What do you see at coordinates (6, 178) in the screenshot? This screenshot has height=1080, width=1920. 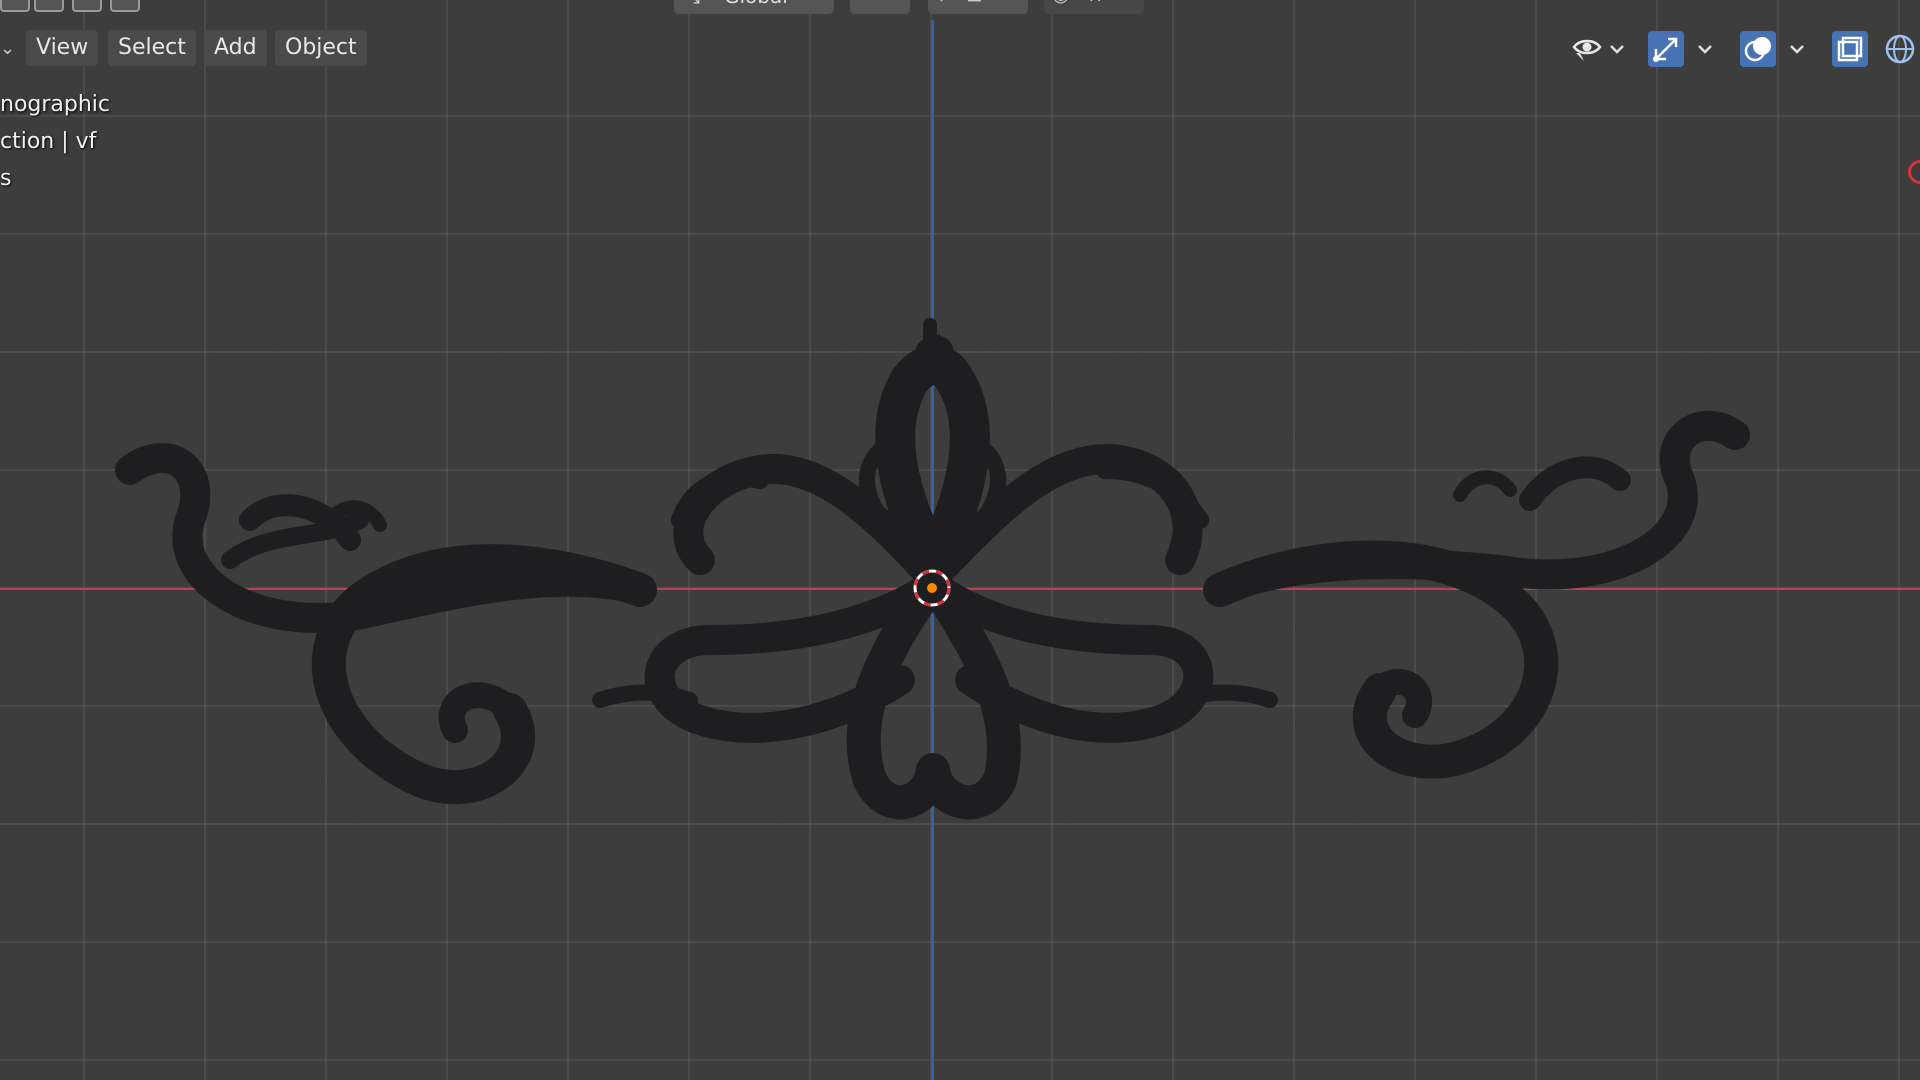 I see `viewport-info-line: s` at bounding box center [6, 178].